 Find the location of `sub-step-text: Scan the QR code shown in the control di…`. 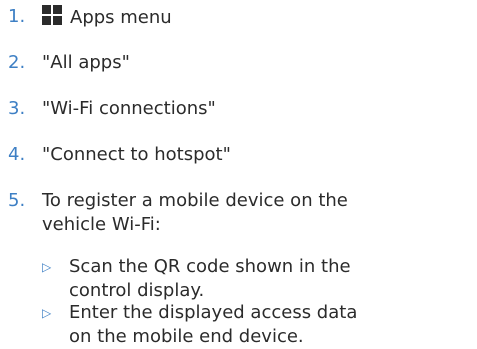

sub-step-text: Scan the QR code shown in the control di… is located at coordinates (210, 278).